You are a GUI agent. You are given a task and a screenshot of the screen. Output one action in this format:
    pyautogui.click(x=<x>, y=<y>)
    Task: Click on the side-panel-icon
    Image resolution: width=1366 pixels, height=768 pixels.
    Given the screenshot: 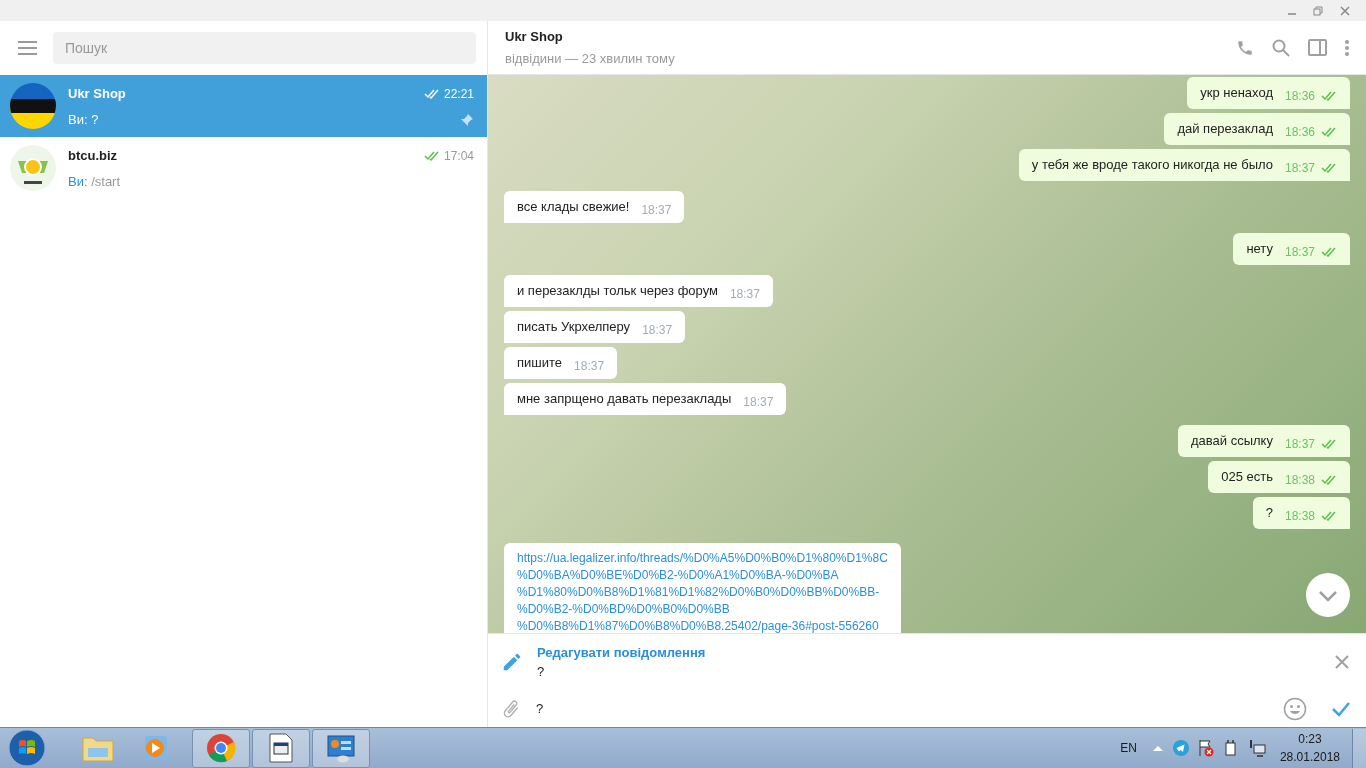 What is the action you would take?
    pyautogui.click(x=1317, y=47)
    